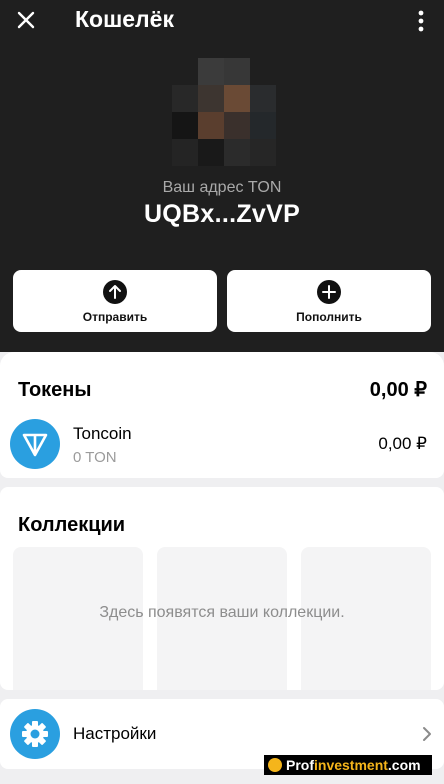  What do you see at coordinates (300, 765) in the screenshot?
I see `watermark-part1: Prof` at bounding box center [300, 765].